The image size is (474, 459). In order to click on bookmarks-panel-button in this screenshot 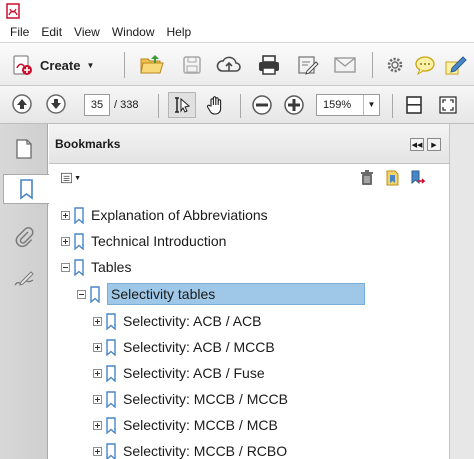, I will do `click(26, 189)`.